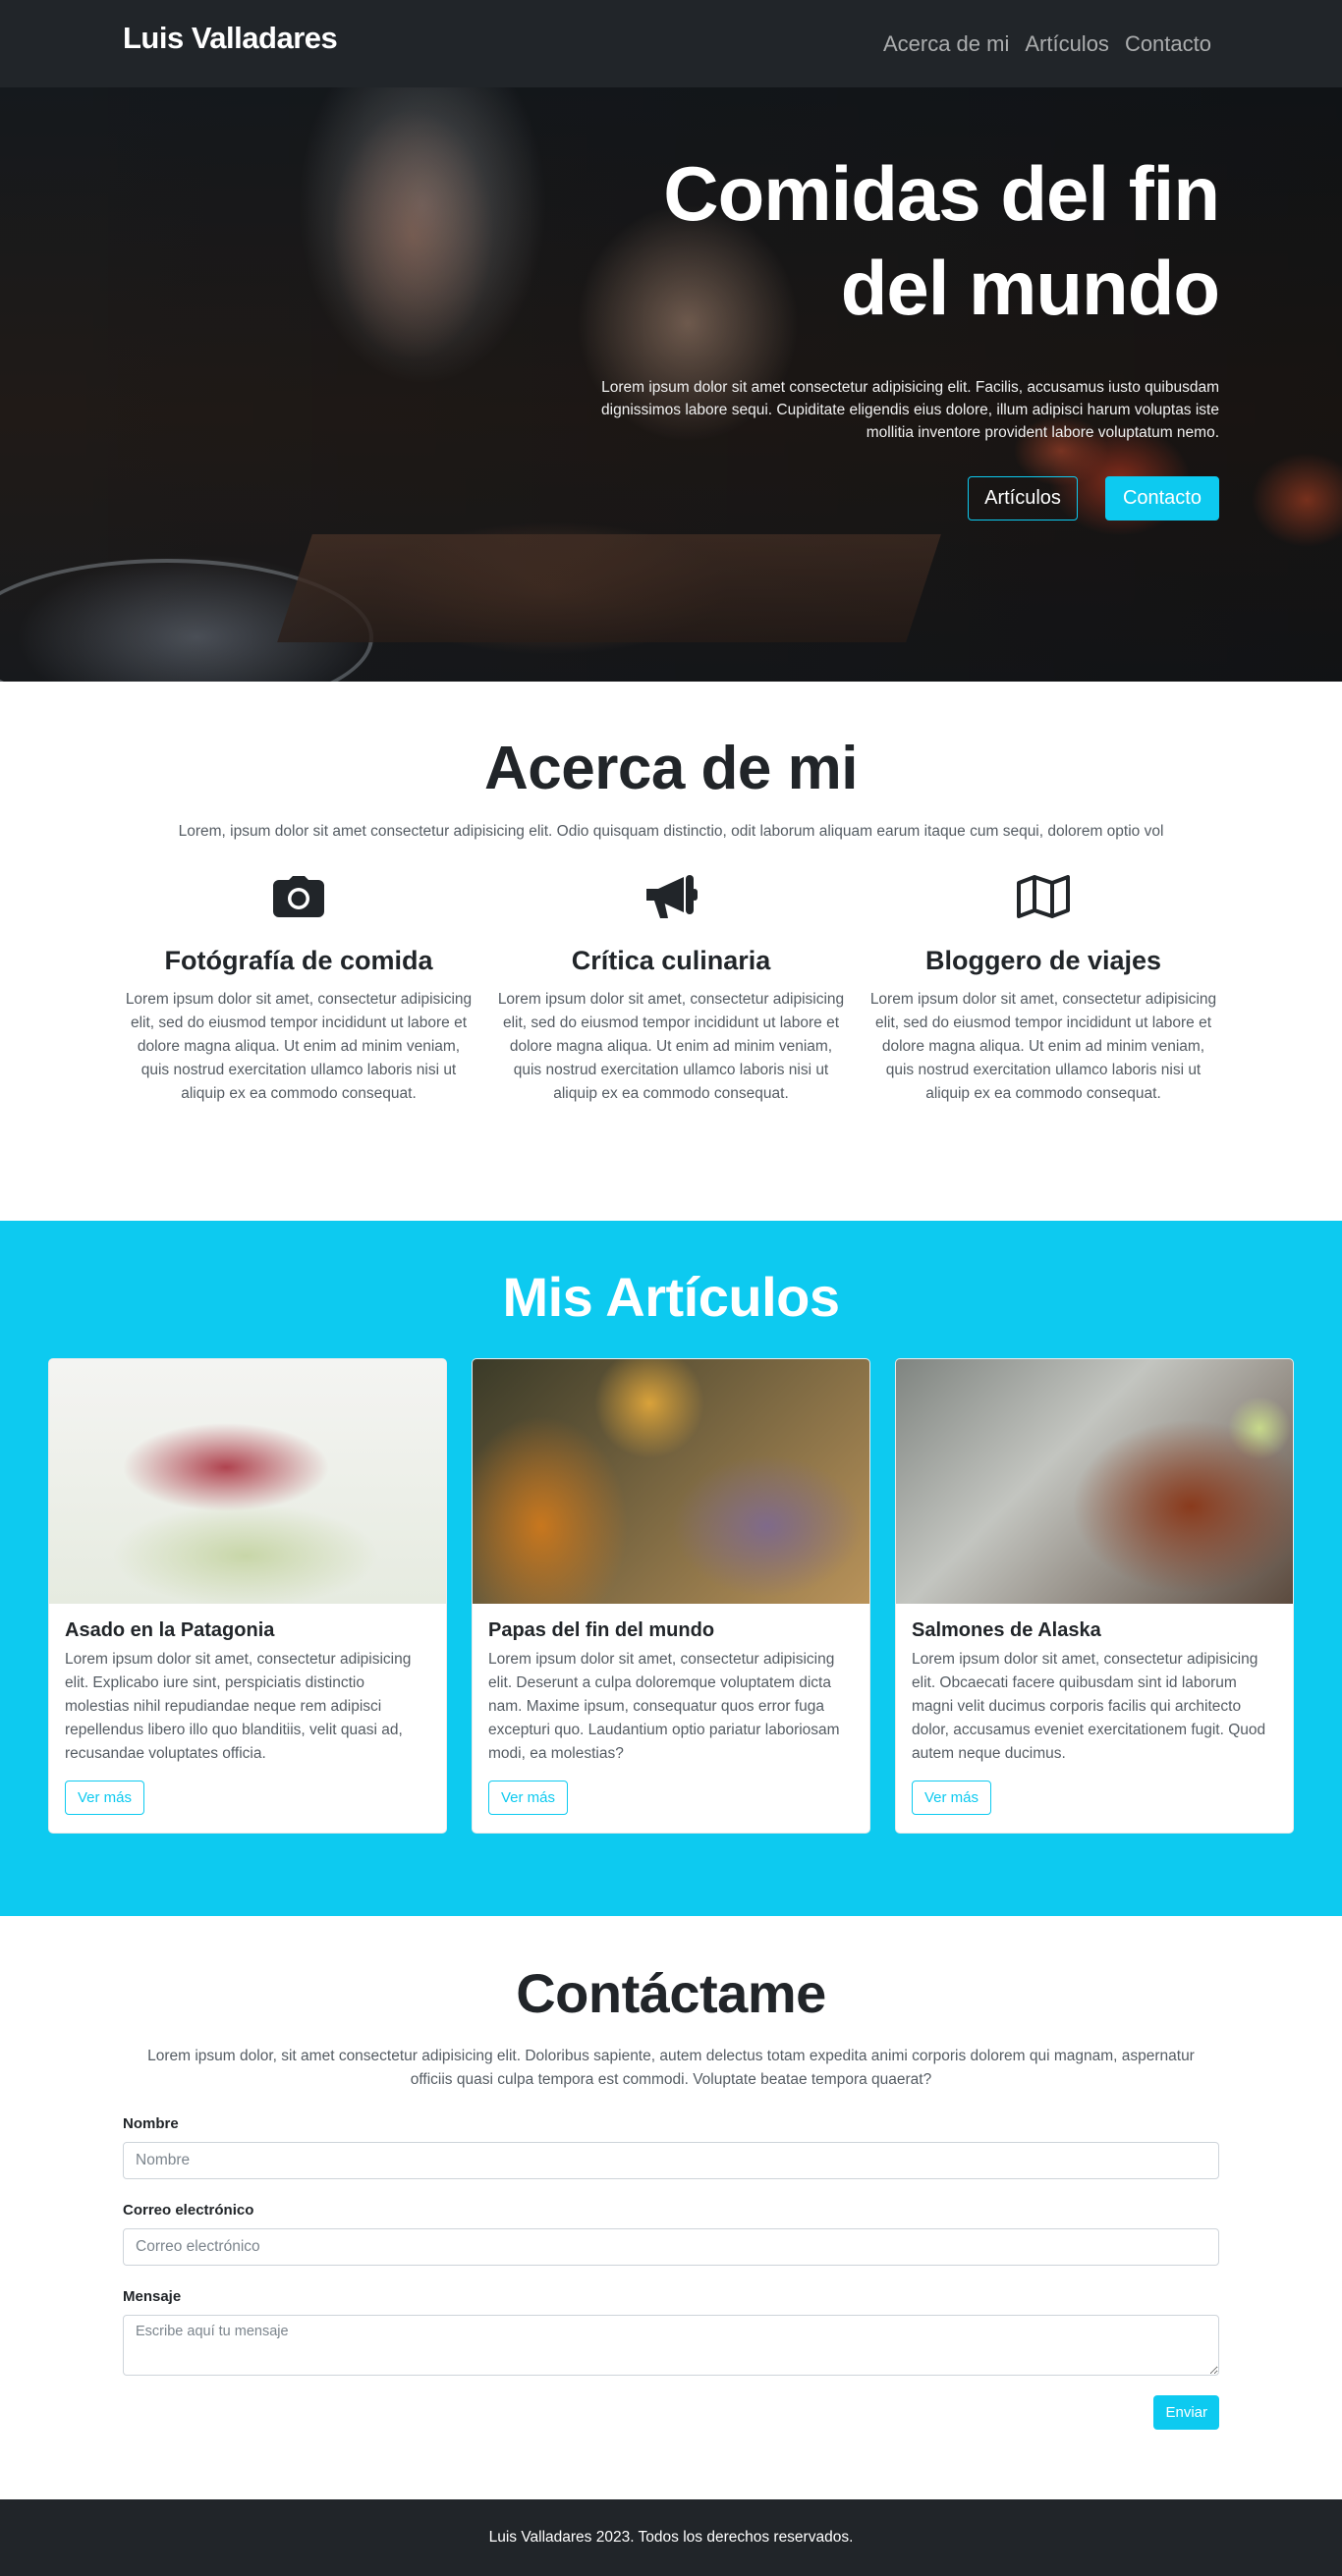 The image size is (1342, 2576). Describe the element at coordinates (248, 1481) in the screenshot. I see `article-image-tuna` at that location.